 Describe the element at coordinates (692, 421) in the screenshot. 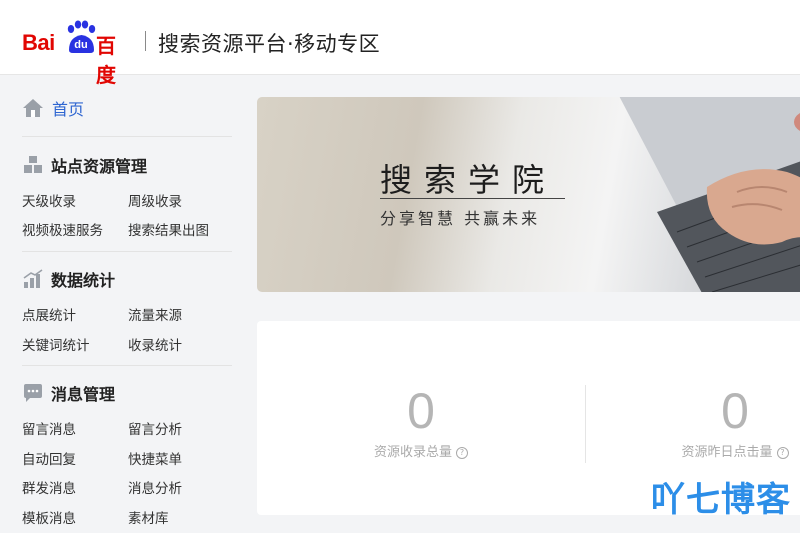

I see `stat-yesterday-clicks: 0 资源昨日点击量?` at that location.